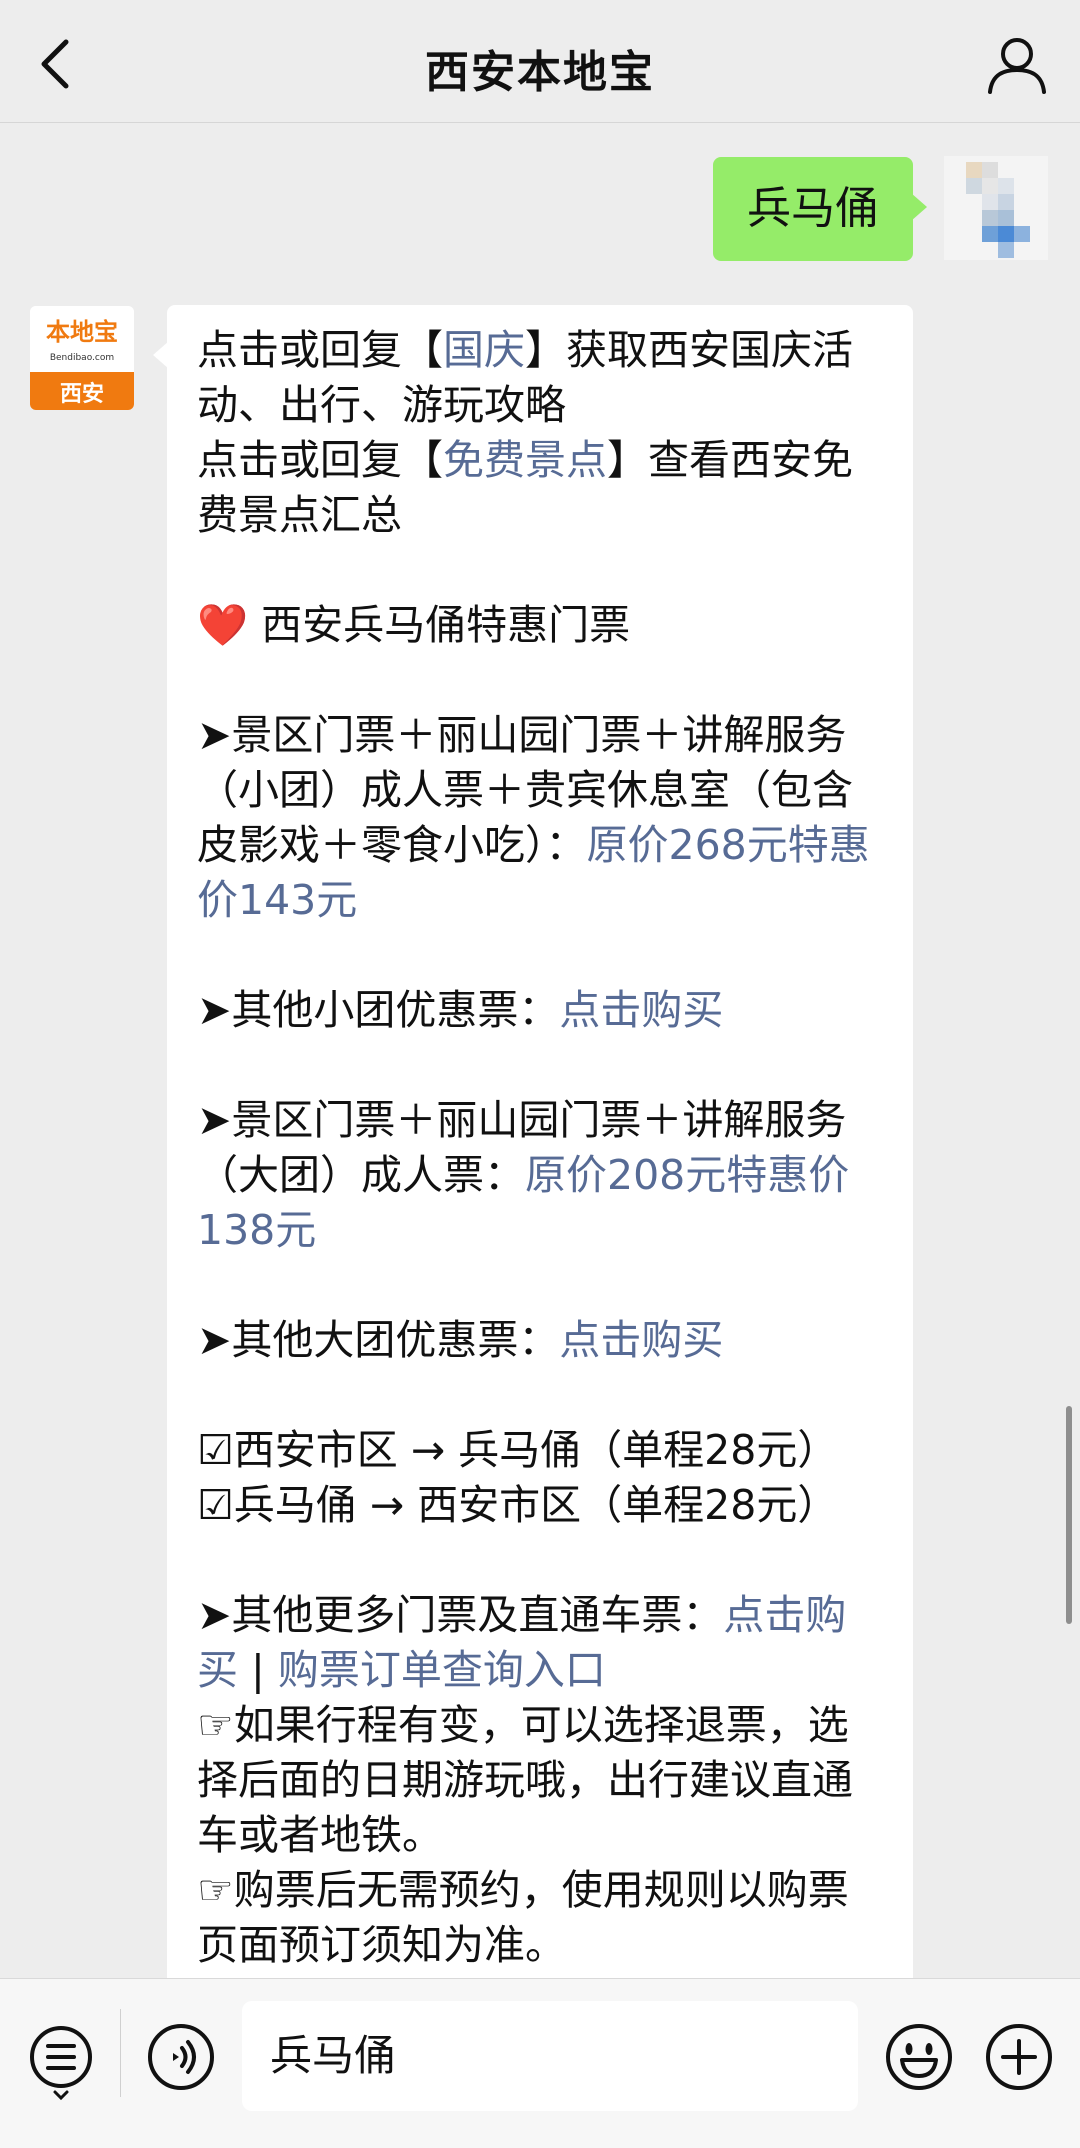  I want to click on user-message-bubble: 兵马俑, so click(820, 209).